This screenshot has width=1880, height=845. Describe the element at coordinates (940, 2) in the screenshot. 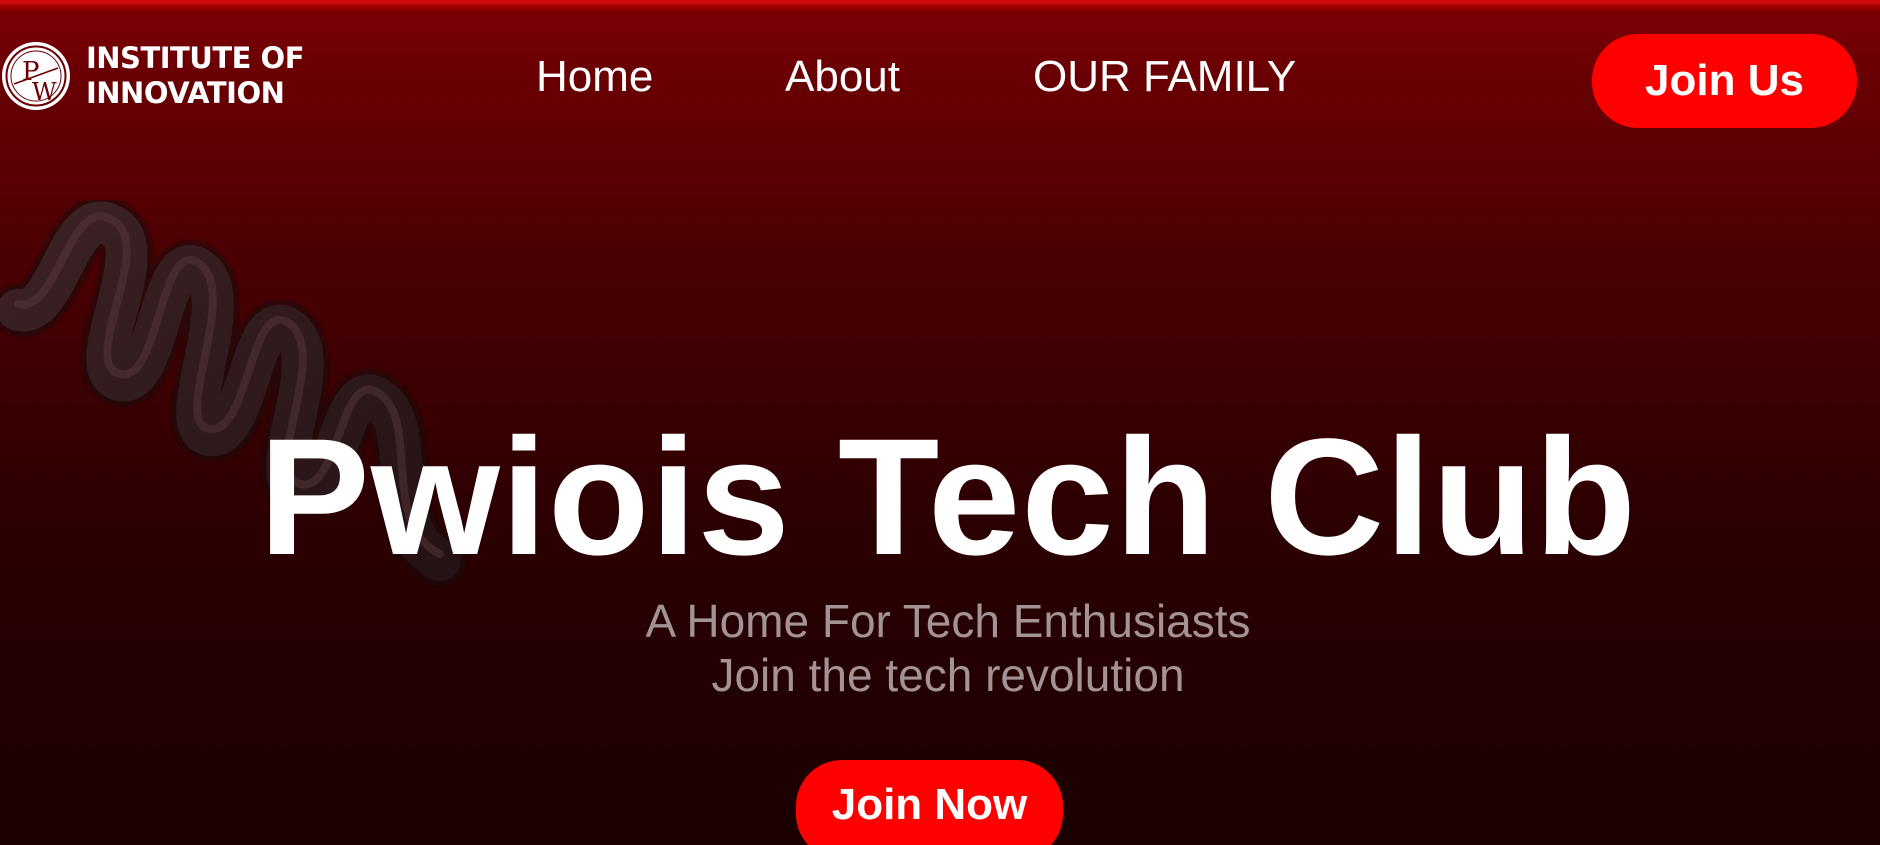

I see `top-accent-line` at that location.